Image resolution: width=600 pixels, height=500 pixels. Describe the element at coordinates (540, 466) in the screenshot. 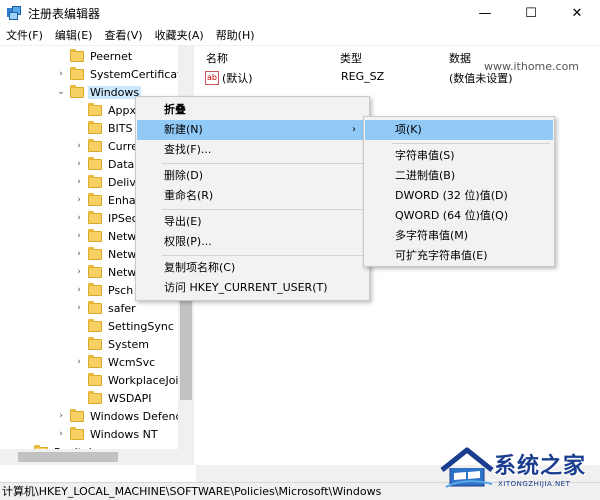

I see `logo-text: 系统之家` at that location.